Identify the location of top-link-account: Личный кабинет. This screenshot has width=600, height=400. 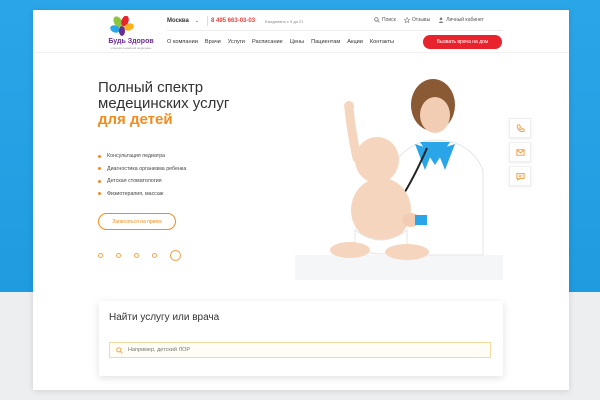
(461, 20).